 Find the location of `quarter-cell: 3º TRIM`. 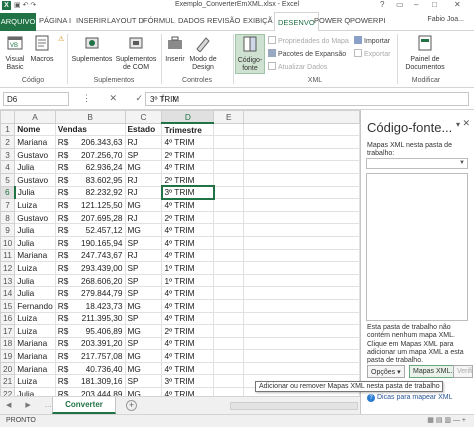

quarter-cell: 3º TRIM is located at coordinates (188, 381).